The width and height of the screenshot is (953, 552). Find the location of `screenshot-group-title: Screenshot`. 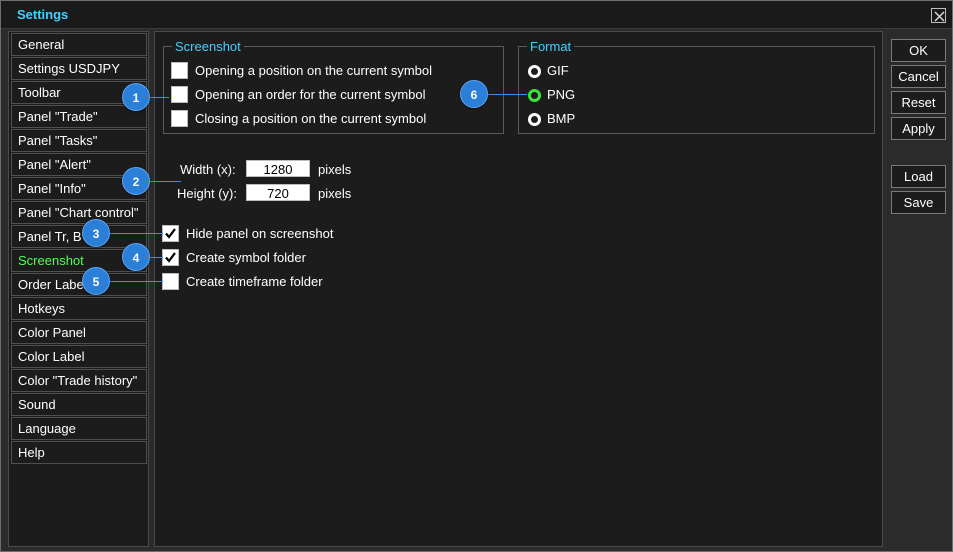

screenshot-group-title: Screenshot is located at coordinates (208, 46).